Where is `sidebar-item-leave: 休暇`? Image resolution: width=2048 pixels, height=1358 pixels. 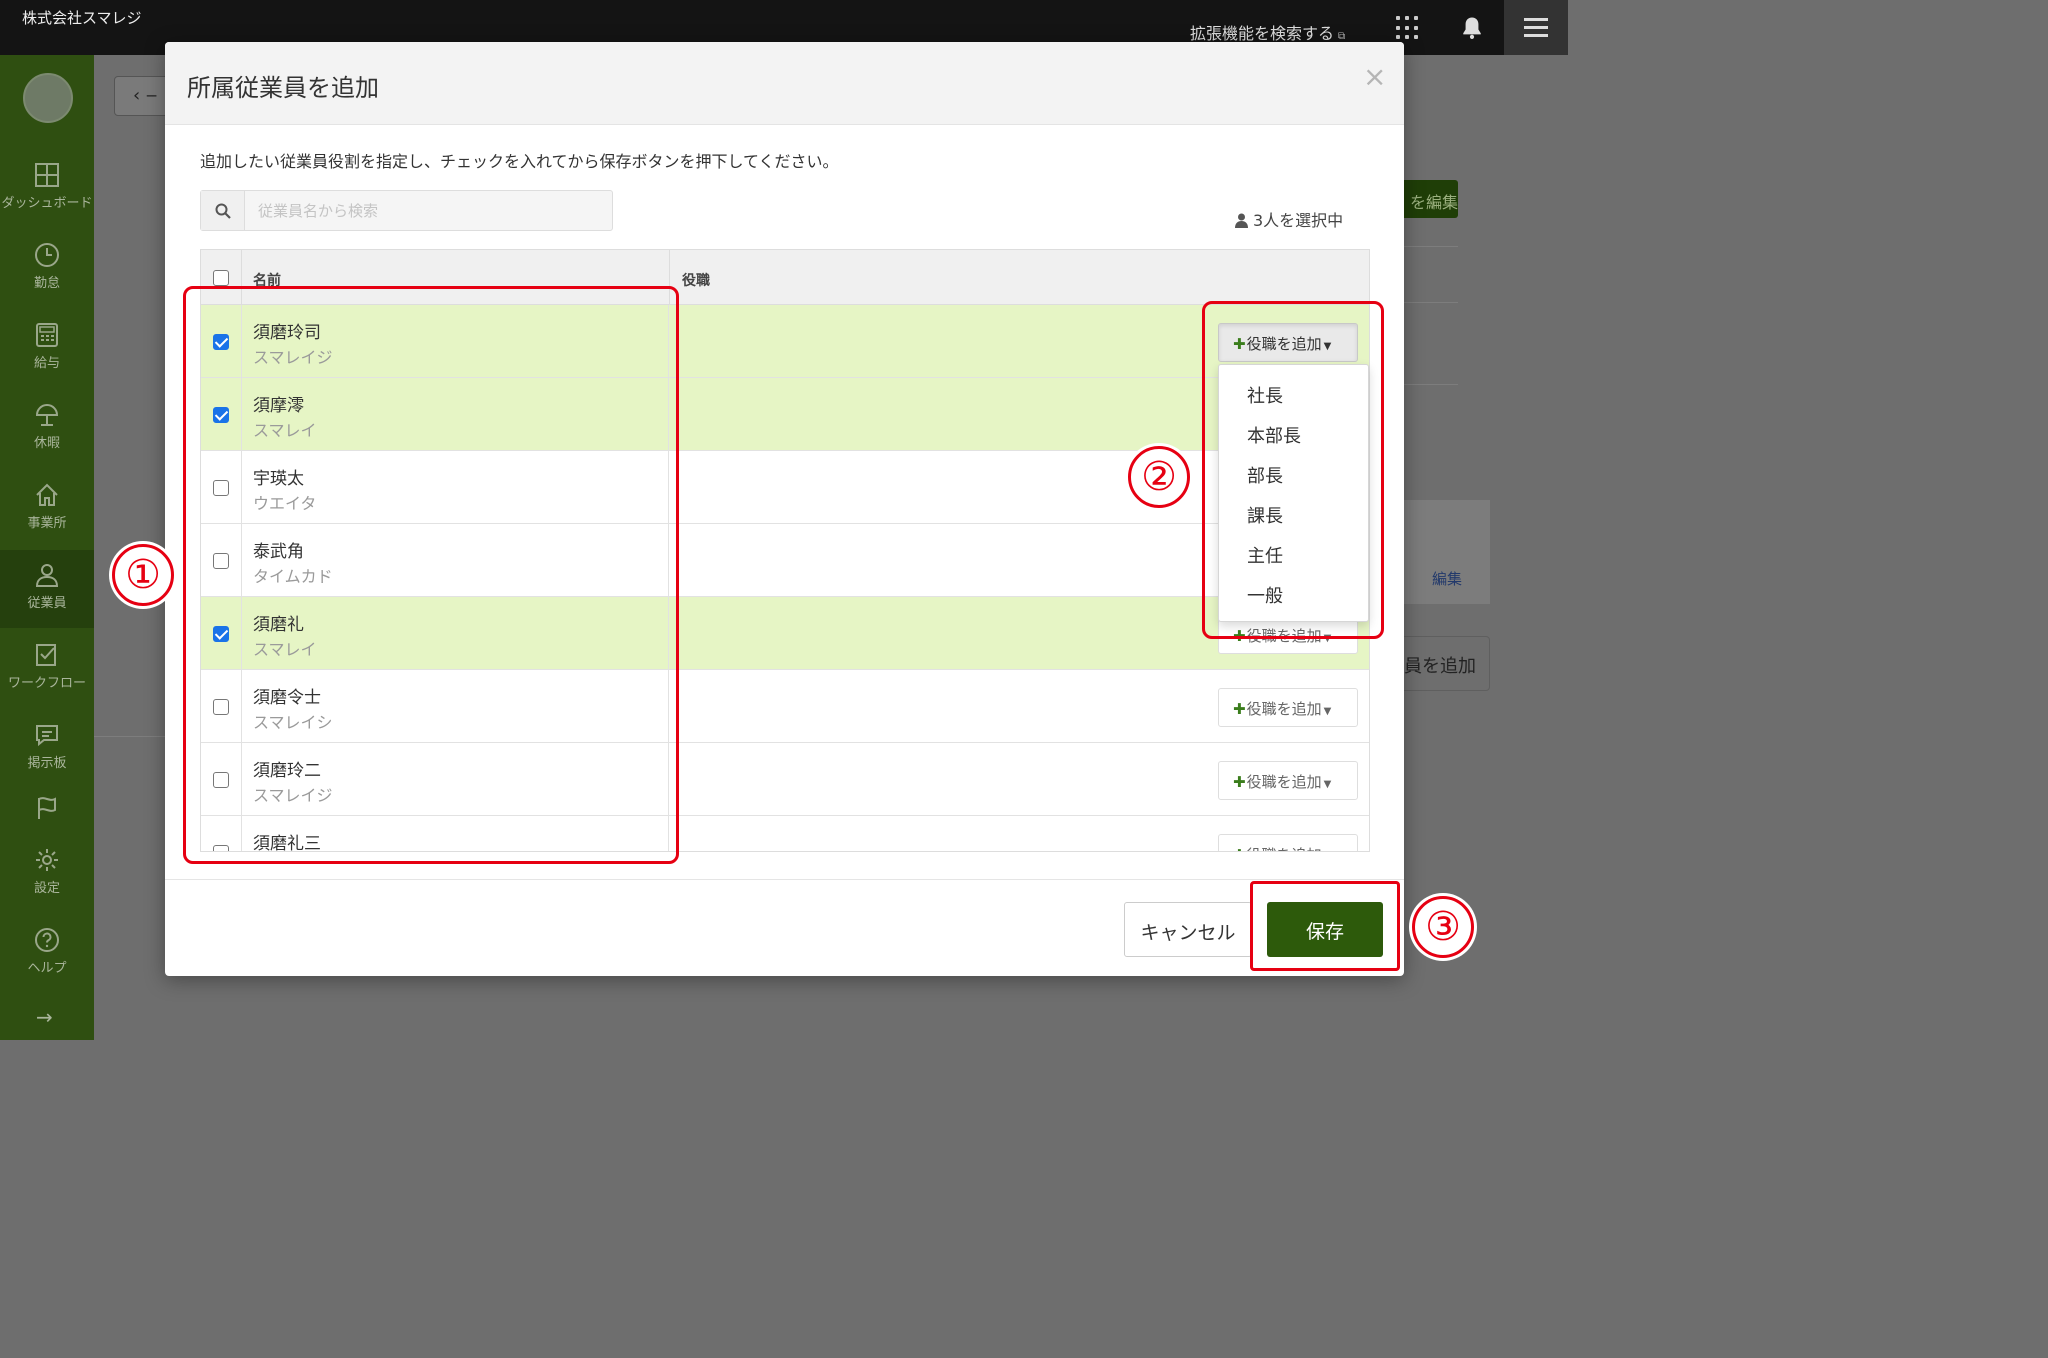
sidebar-item-leave: 休暇 is located at coordinates (47, 429).